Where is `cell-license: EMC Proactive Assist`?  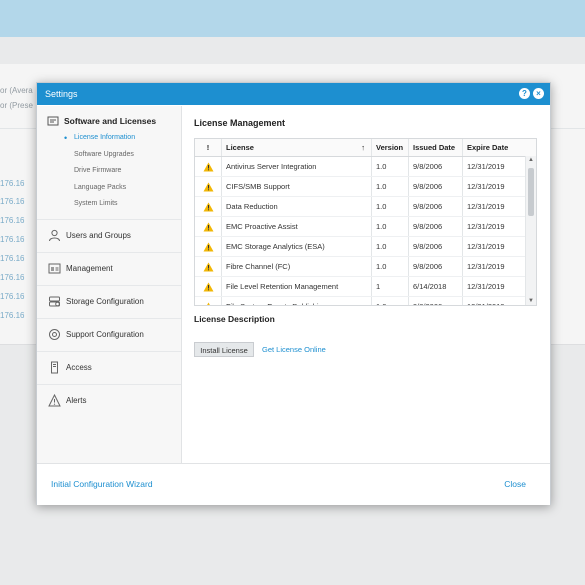 cell-license: EMC Proactive Assist is located at coordinates (297, 226).